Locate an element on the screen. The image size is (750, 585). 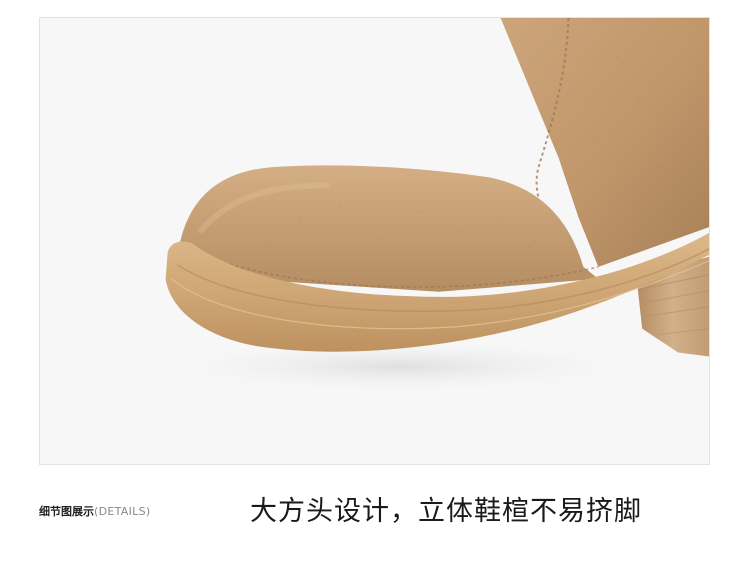
section-label: 细节图展示(DETAILS) is located at coordinates (94, 512).